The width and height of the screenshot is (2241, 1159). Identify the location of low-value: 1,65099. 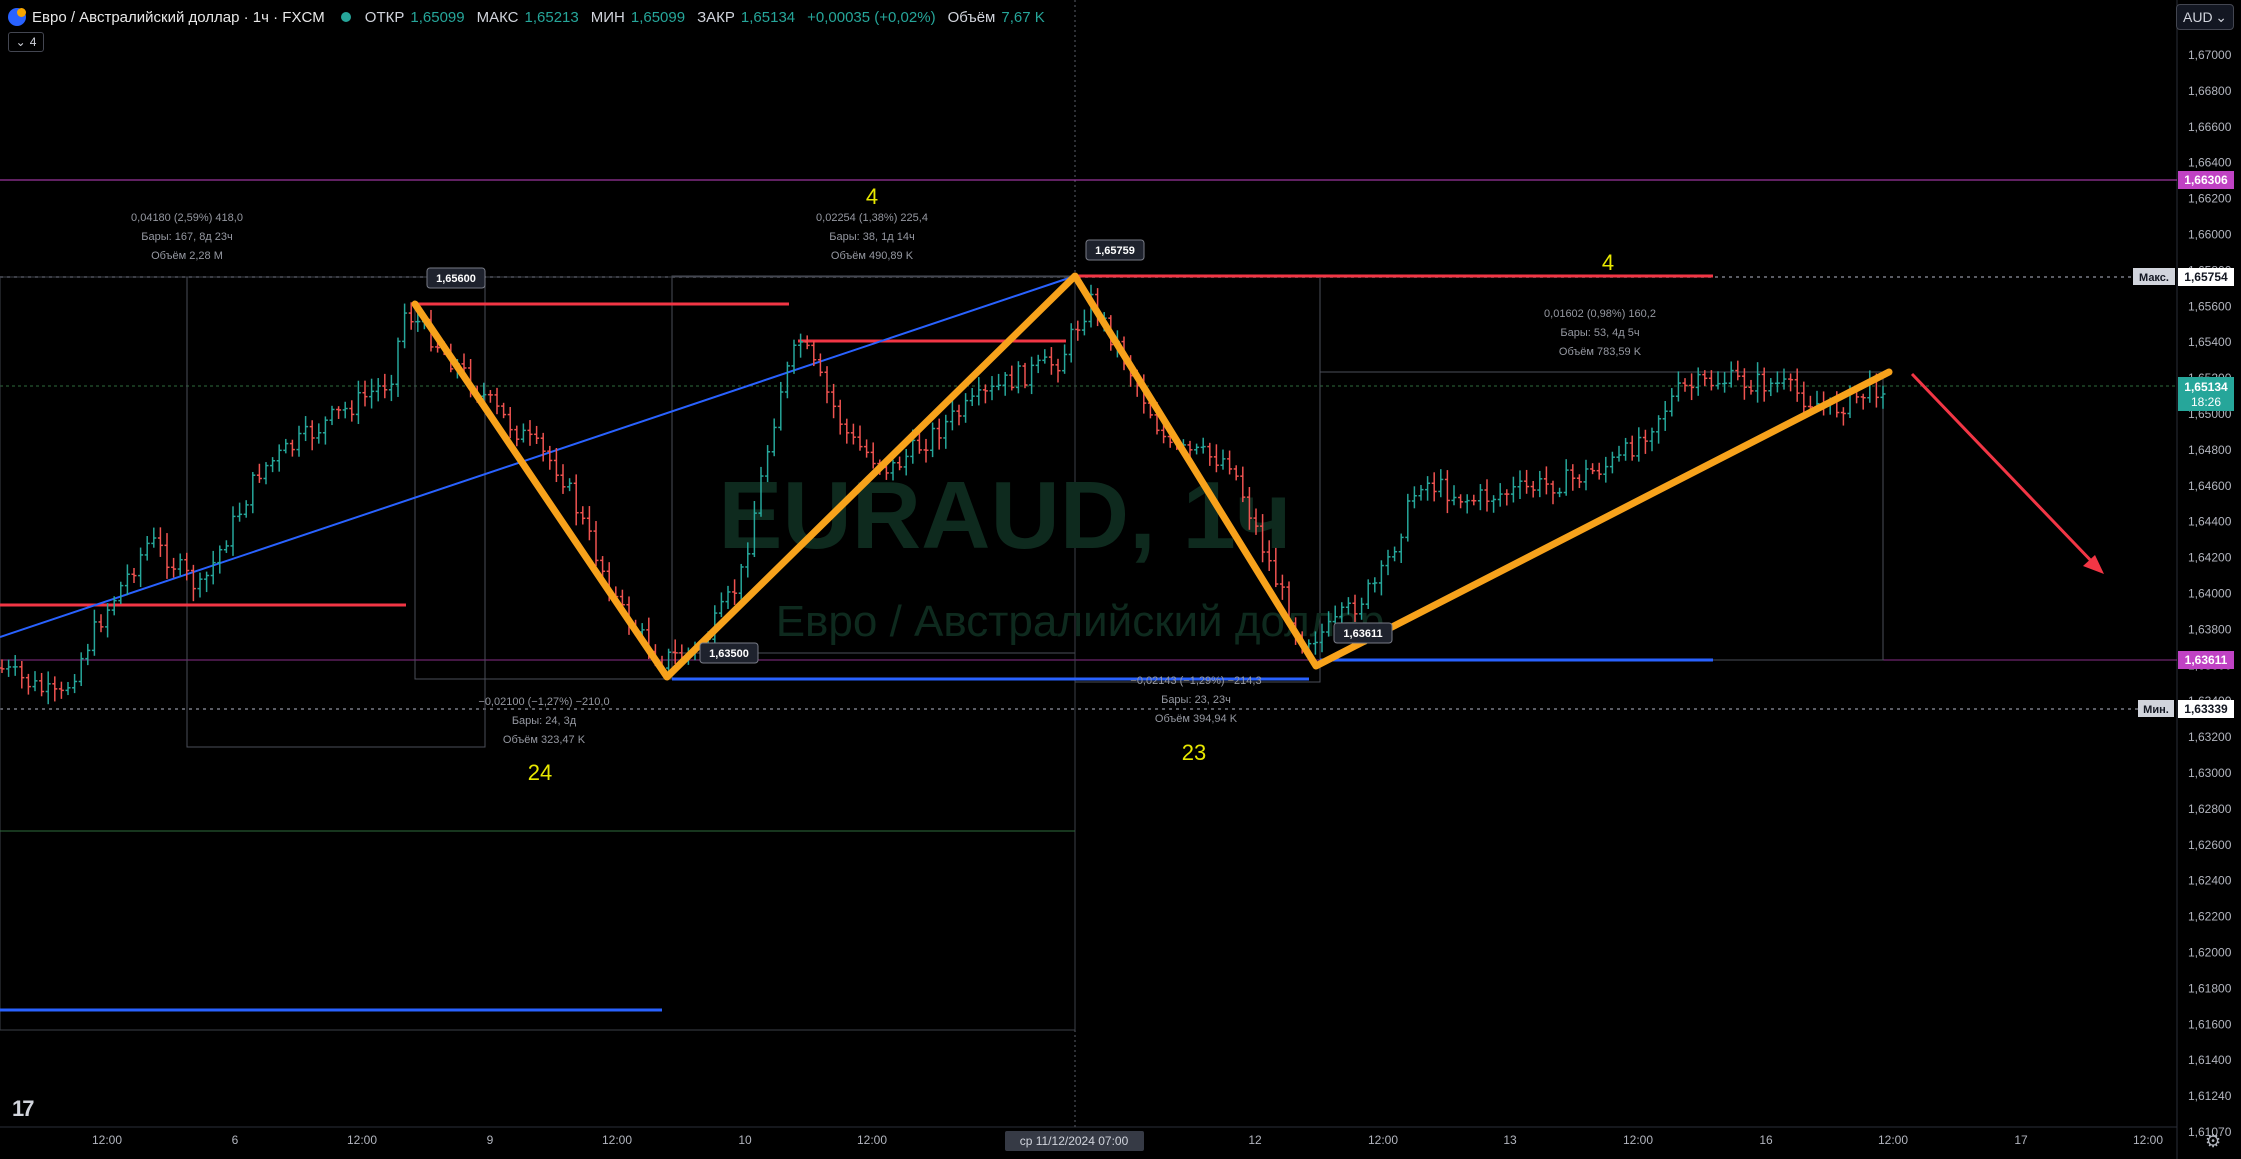
(658, 17).